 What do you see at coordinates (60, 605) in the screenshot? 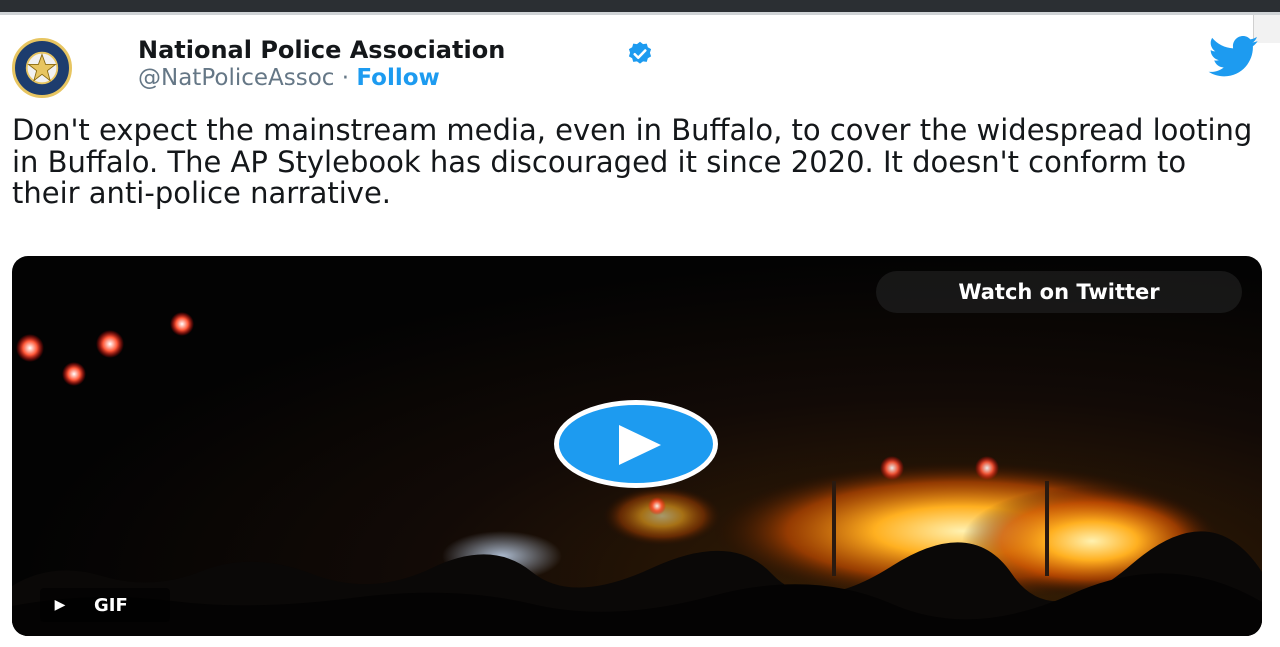
I see `gif-play-icon: ▶` at bounding box center [60, 605].